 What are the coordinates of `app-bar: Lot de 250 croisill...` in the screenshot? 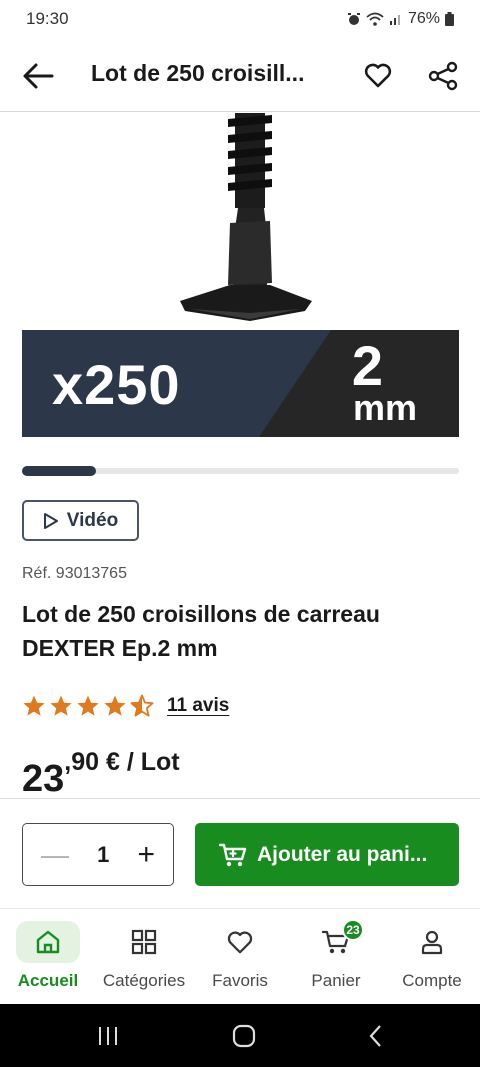 It's located at (240, 76).